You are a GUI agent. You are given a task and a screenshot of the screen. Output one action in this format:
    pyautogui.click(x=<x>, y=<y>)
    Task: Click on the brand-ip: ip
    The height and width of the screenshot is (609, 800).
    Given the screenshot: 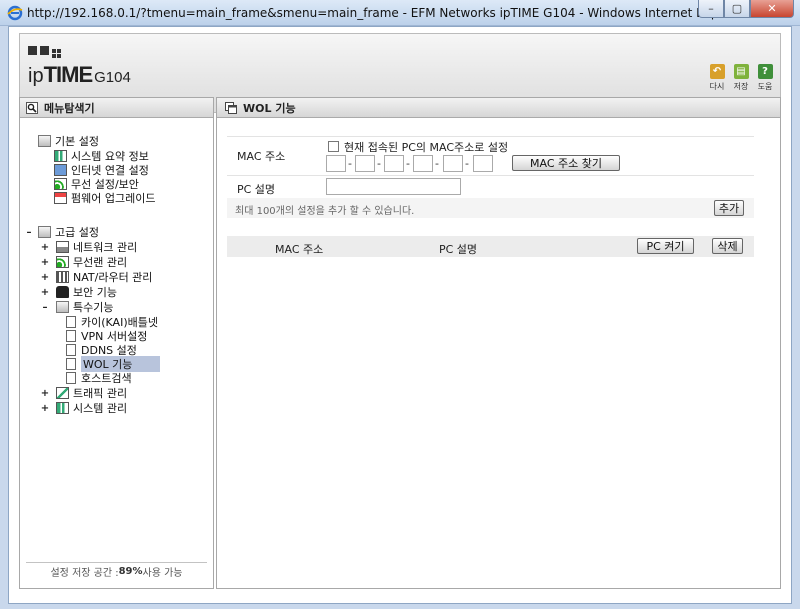 What is the action you would take?
    pyautogui.click(x=36, y=76)
    